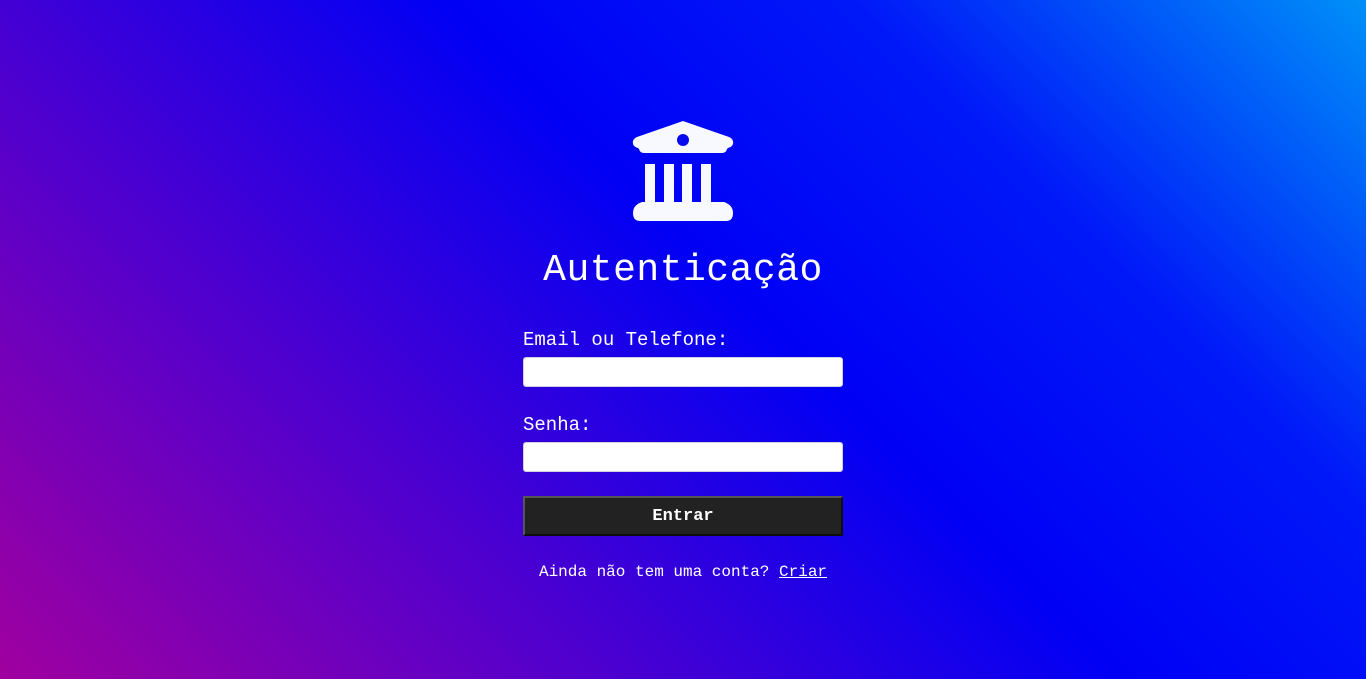 The height and width of the screenshot is (679, 1366). Describe the element at coordinates (654, 572) in the screenshot. I see `signup-prompt: Ainda não tem uma conta?` at that location.